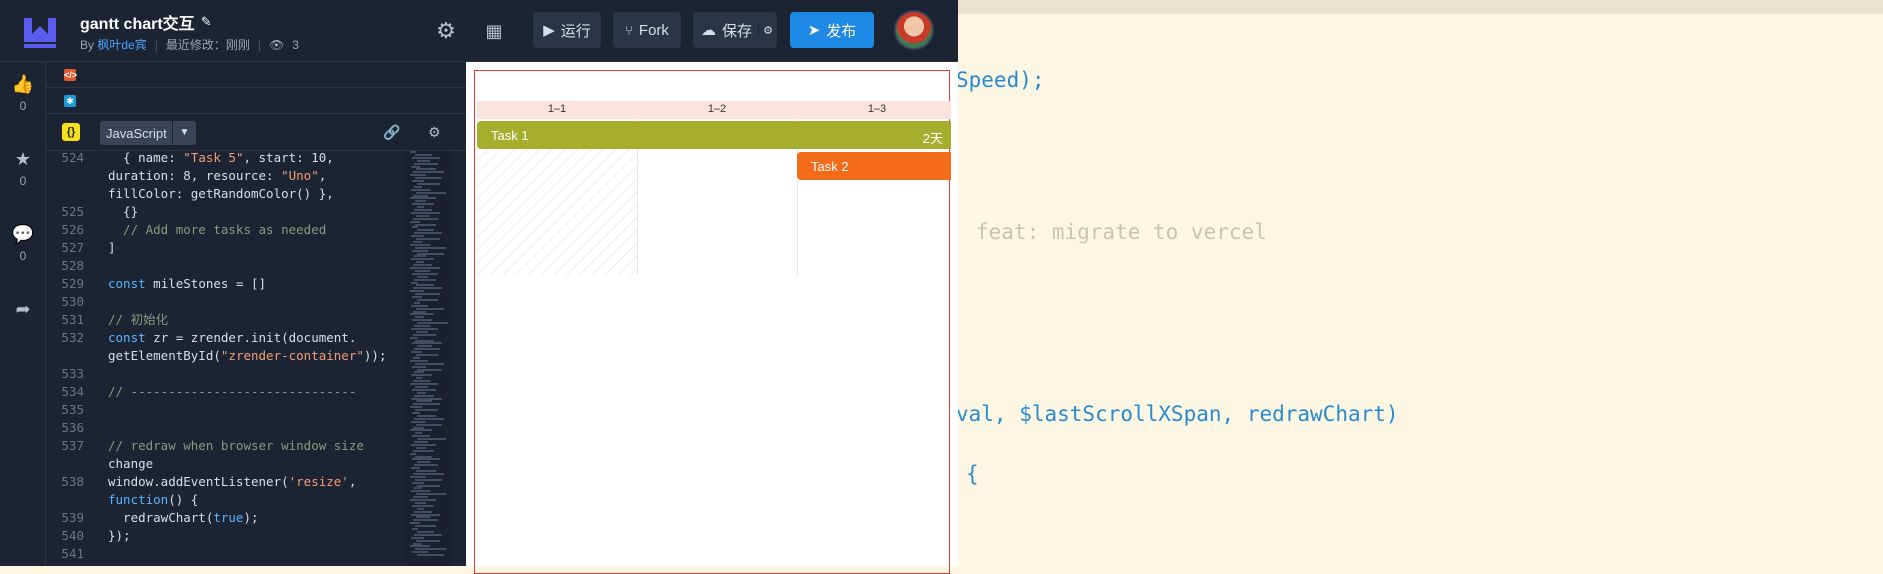 This screenshot has width=1883, height=574. I want to click on code-text: // redraw when browser window size, so click(236, 445).